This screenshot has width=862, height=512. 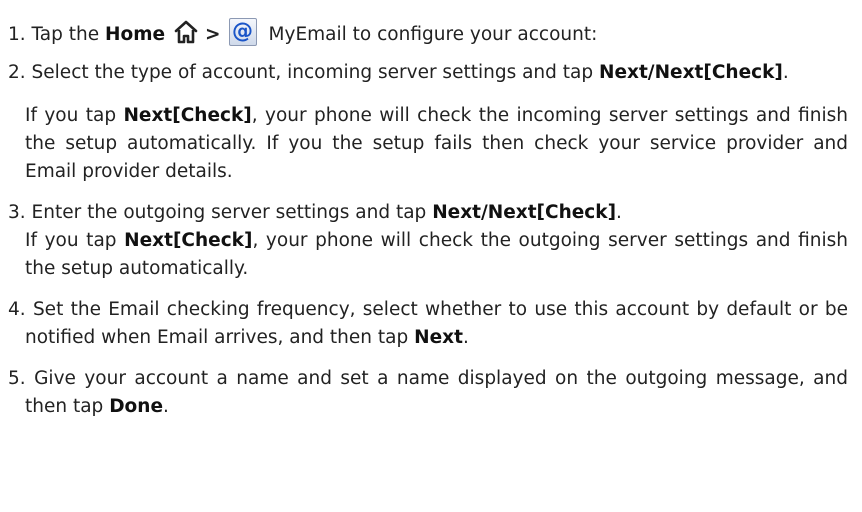 I want to click on step-5-period: ., so click(x=166, y=406).